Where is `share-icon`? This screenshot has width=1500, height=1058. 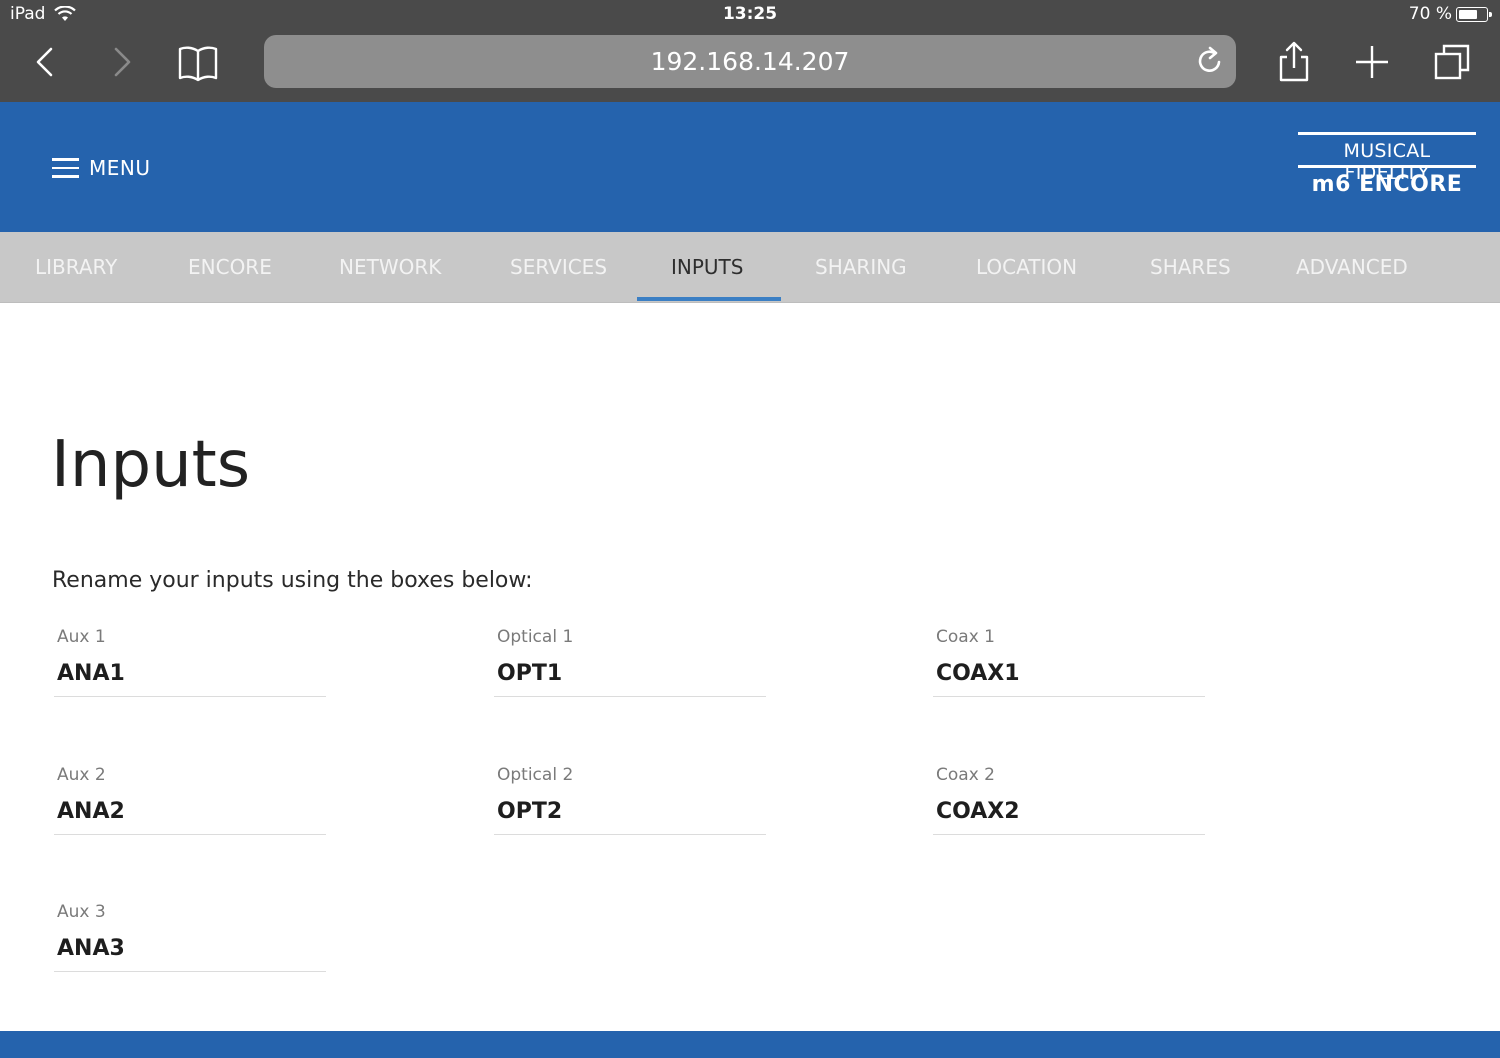
share-icon is located at coordinates (1294, 62).